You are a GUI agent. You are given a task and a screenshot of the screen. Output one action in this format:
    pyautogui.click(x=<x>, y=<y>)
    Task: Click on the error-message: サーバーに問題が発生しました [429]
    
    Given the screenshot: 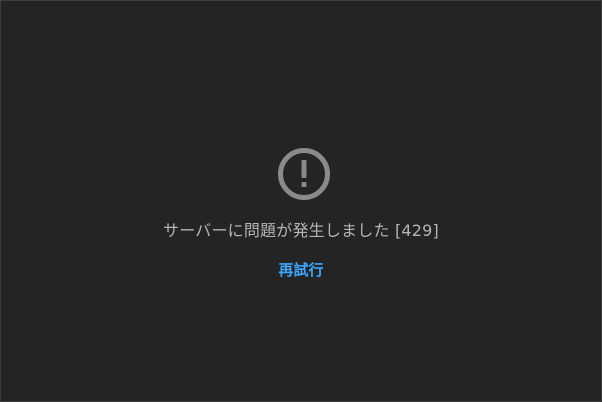 What is the action you would take?
    pyautogui.click(x=301, y=230)
    